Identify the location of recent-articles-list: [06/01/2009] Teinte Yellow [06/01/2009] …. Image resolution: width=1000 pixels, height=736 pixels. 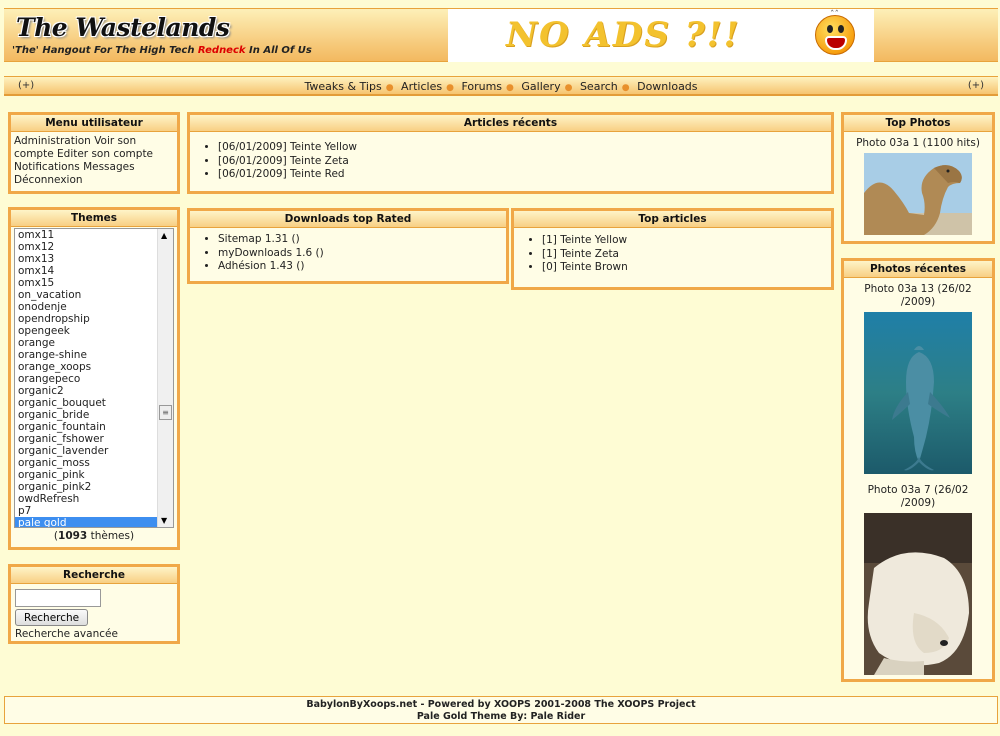
(510, 161).